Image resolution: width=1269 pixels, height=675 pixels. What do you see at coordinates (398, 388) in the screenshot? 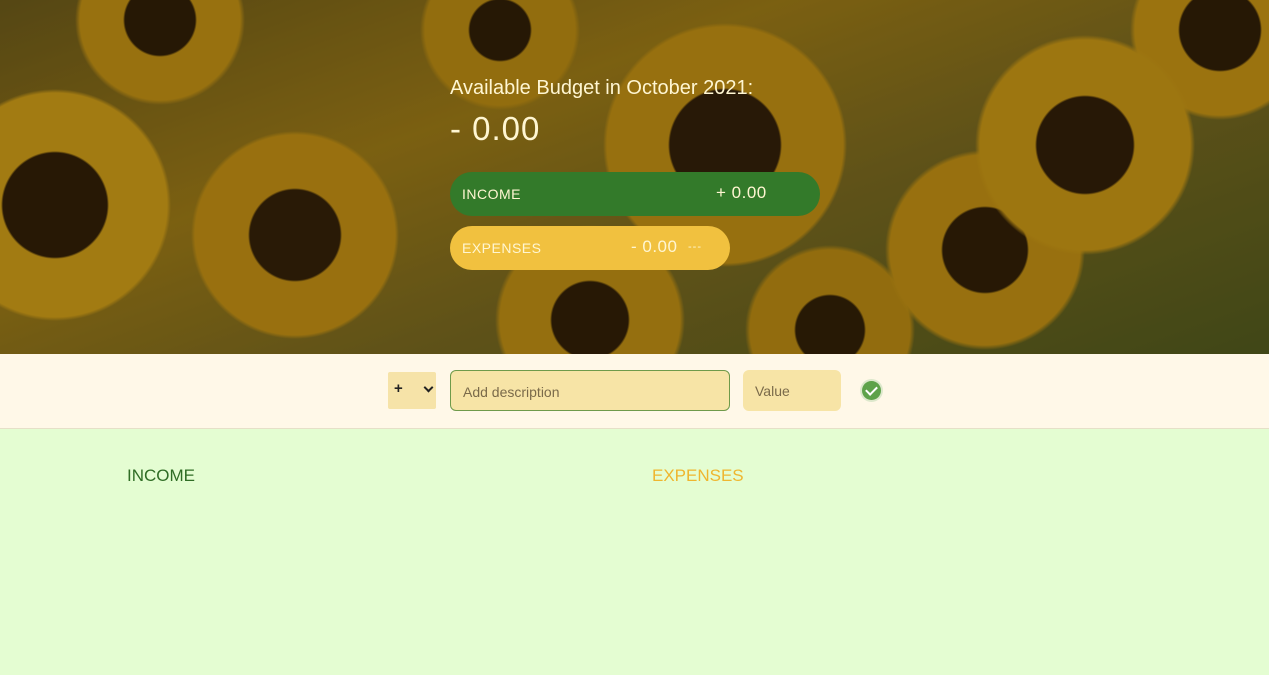
I see `type-select-value: +` at bounding box center [398, 388].